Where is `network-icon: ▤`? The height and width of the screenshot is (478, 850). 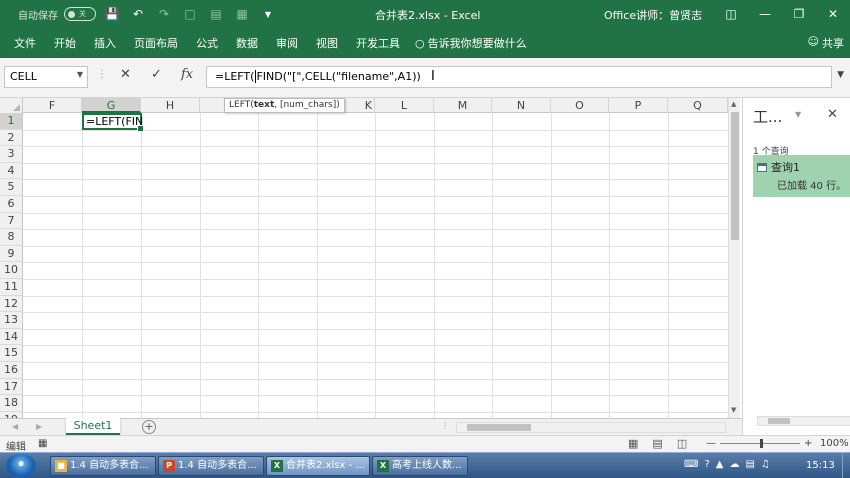
network-icon: ▤ is located at coordinates (749, 464).